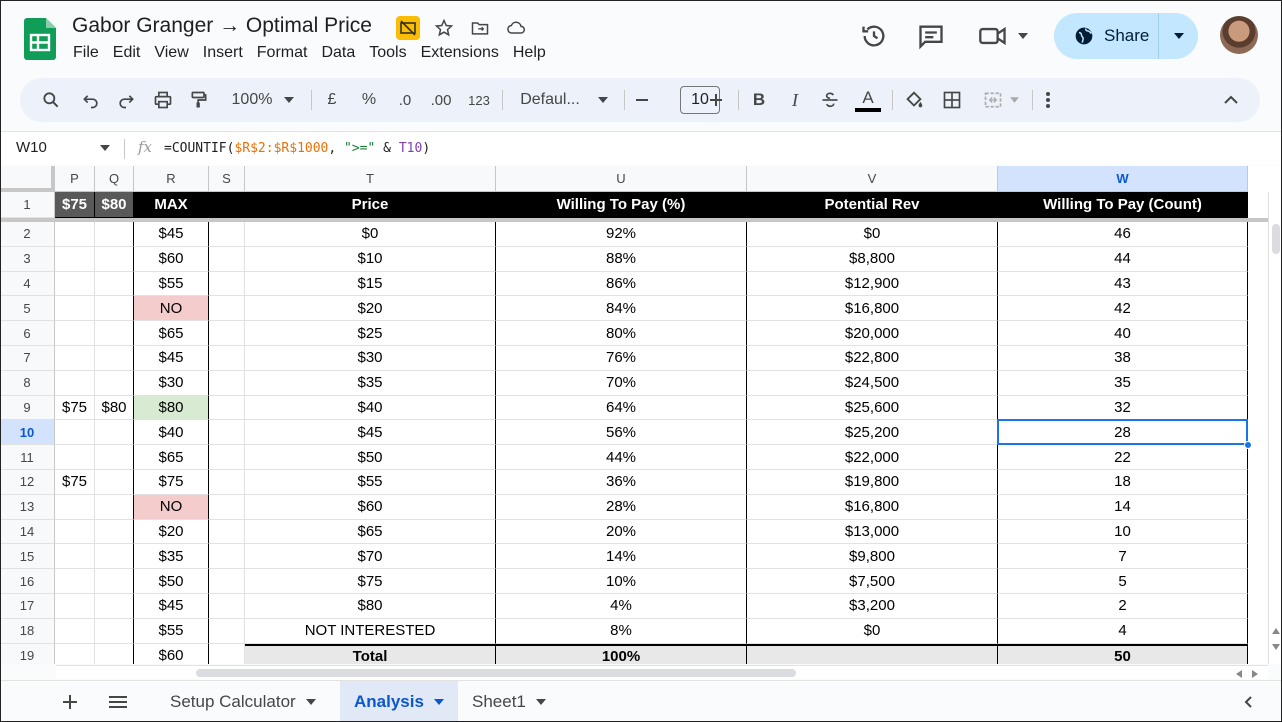  I want to click on cell-u9: 64%, so click(621, 408).